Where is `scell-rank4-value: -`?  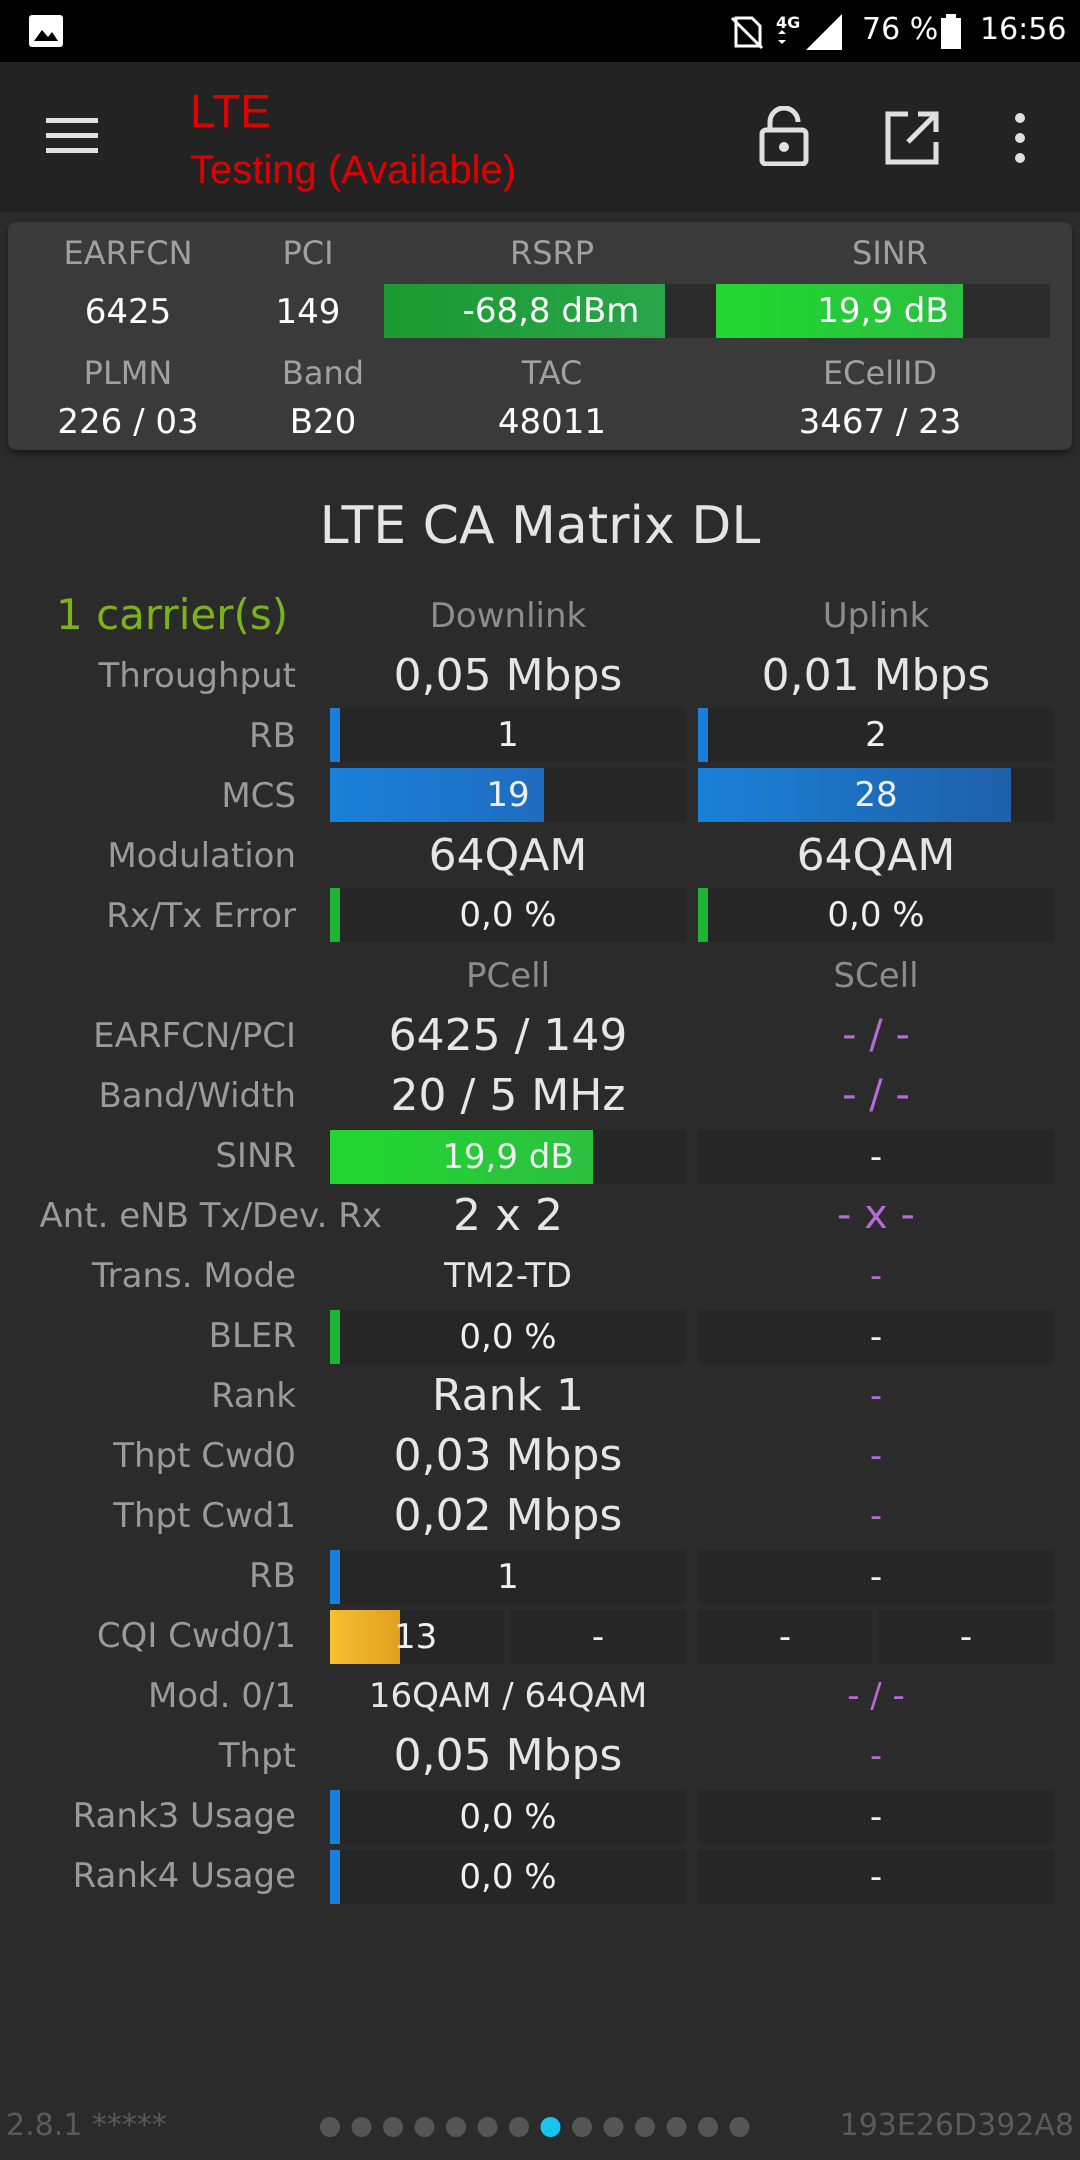 scell-rank4-value: - is located at coordinates (876, 1877).